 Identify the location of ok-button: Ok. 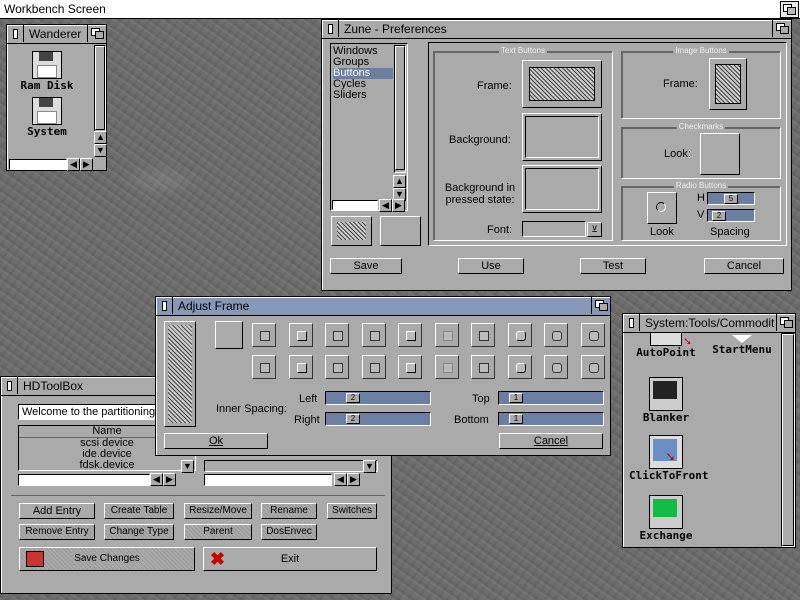
(216, 441).